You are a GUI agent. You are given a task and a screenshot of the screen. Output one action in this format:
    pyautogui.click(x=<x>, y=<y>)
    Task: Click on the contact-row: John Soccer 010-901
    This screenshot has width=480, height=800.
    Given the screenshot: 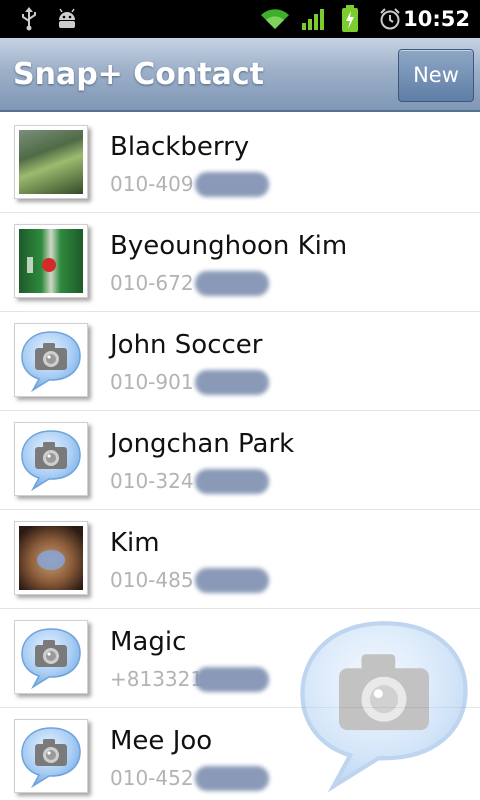 What is the action you would take?
    pyautogui.click(x=240, y=361)
    